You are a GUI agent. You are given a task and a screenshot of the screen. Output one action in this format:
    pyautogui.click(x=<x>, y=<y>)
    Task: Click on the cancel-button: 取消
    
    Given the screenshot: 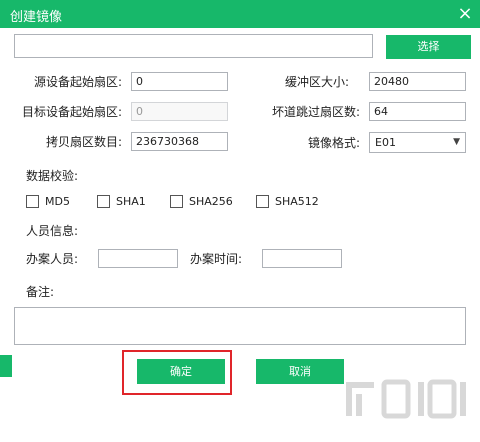 What is the action you would take?
    pyautogui.click(x=300, y=371)
    